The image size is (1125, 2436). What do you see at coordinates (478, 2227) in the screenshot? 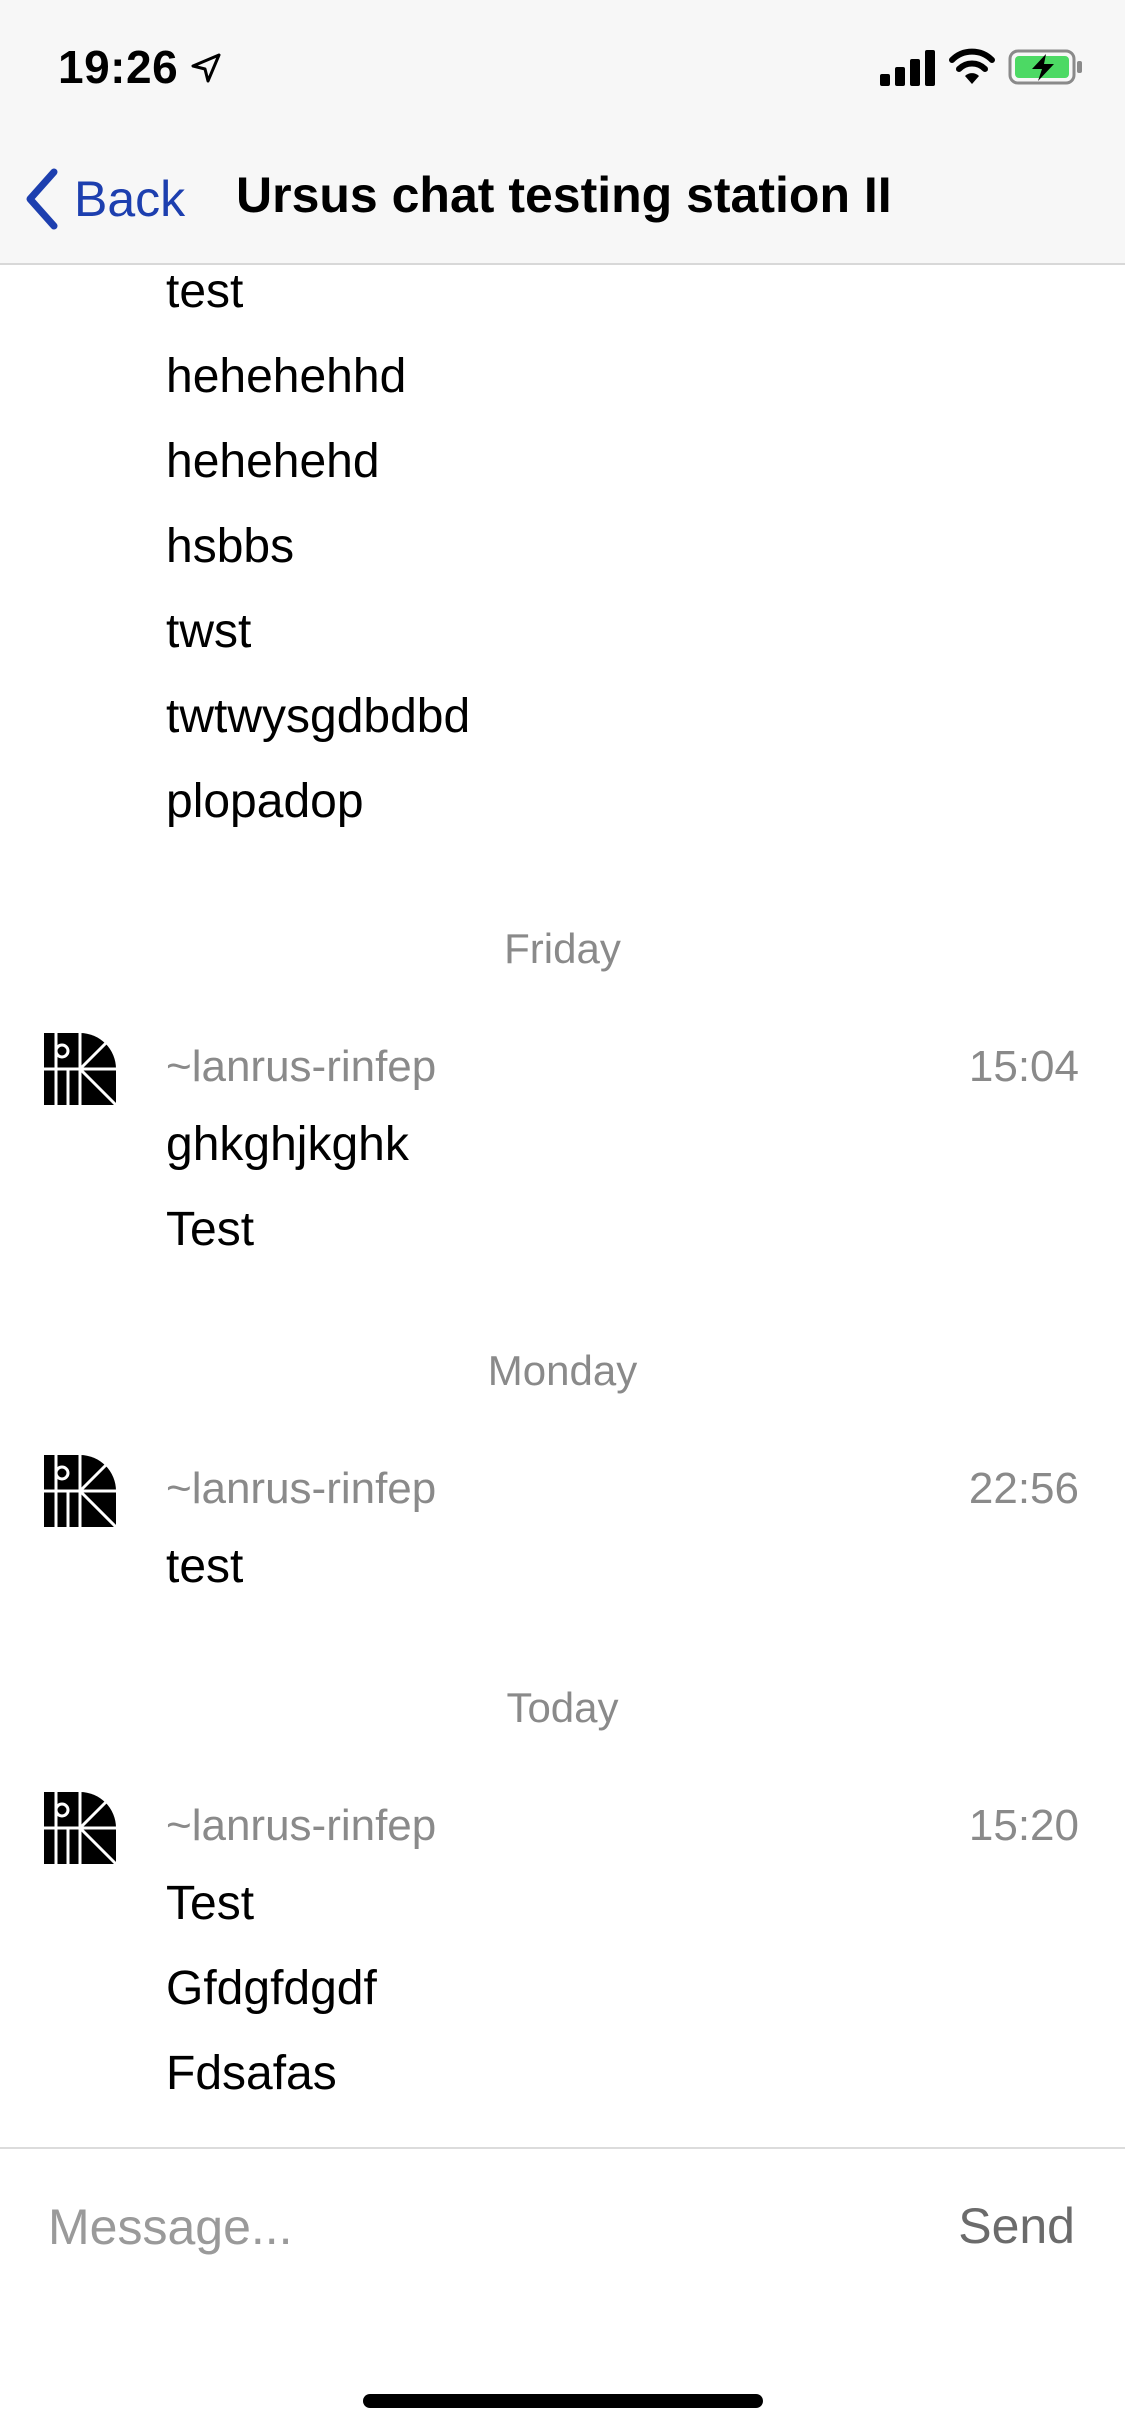
I see `message-input` at bounding box center [478, 2227].